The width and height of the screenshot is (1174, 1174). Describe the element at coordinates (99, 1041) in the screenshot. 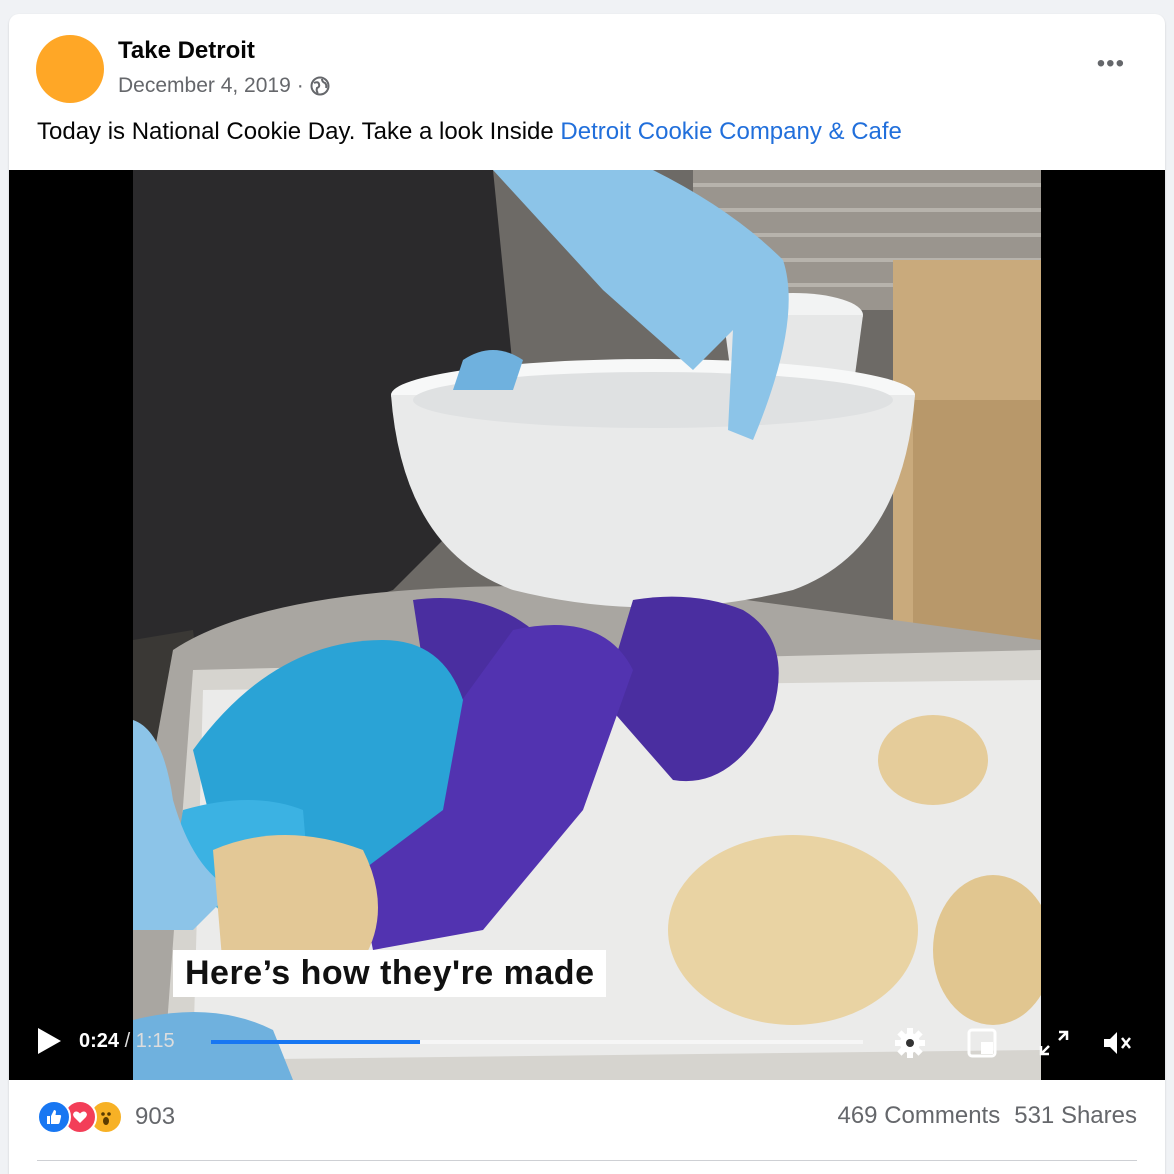

I see `current-time: 0:24` at that location.